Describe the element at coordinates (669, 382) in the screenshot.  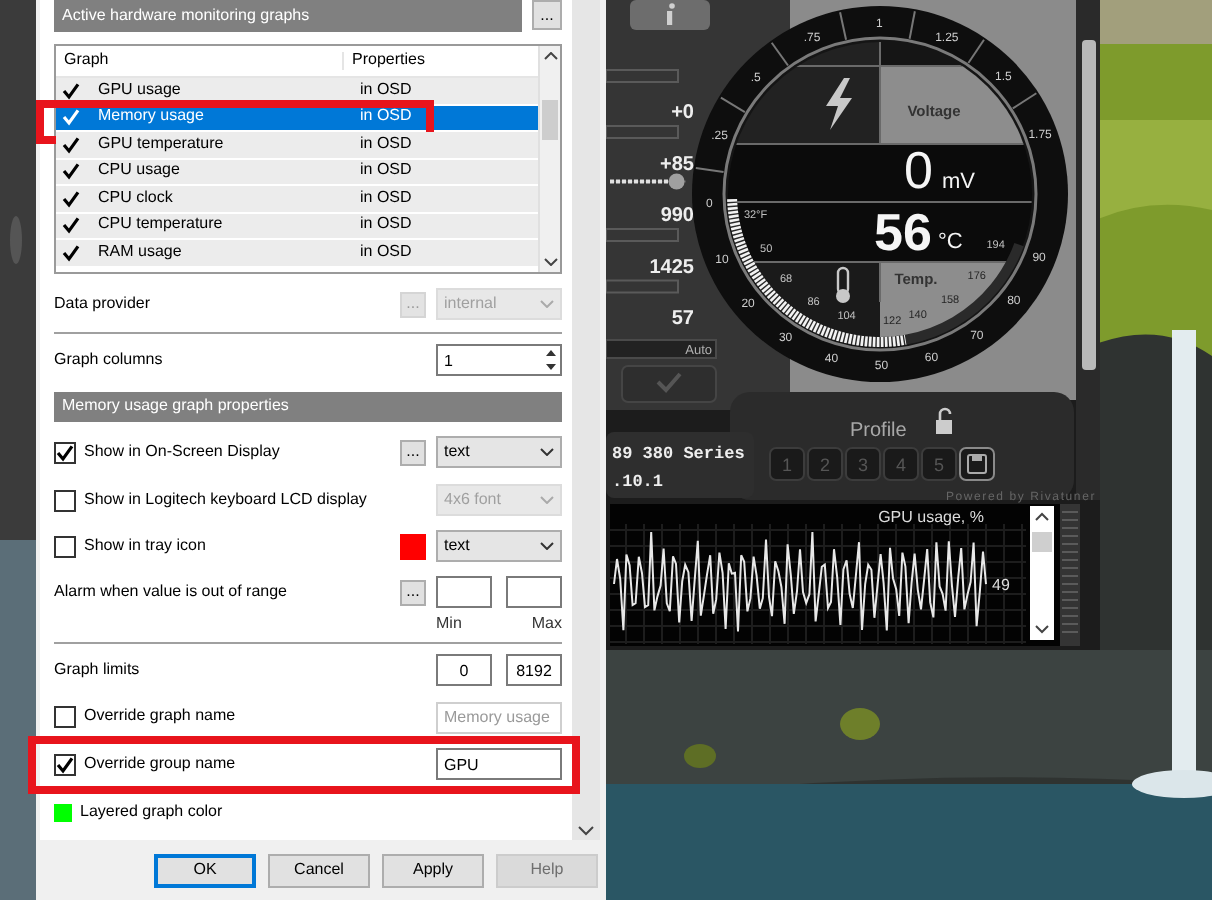
I see `check-icon` at that location.